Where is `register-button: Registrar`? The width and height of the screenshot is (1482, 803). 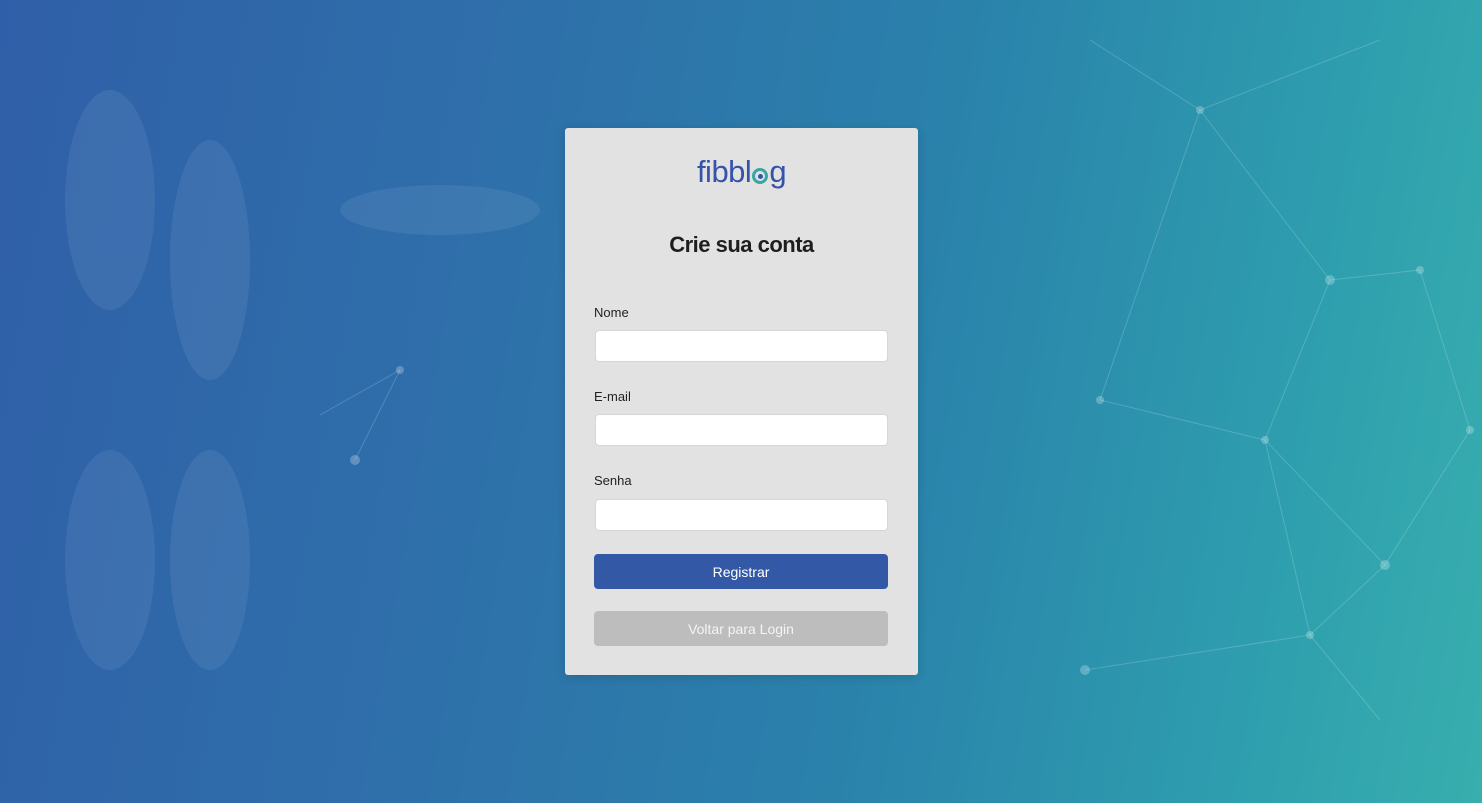
register-button: Registrar is located at coordinates (741, 571).